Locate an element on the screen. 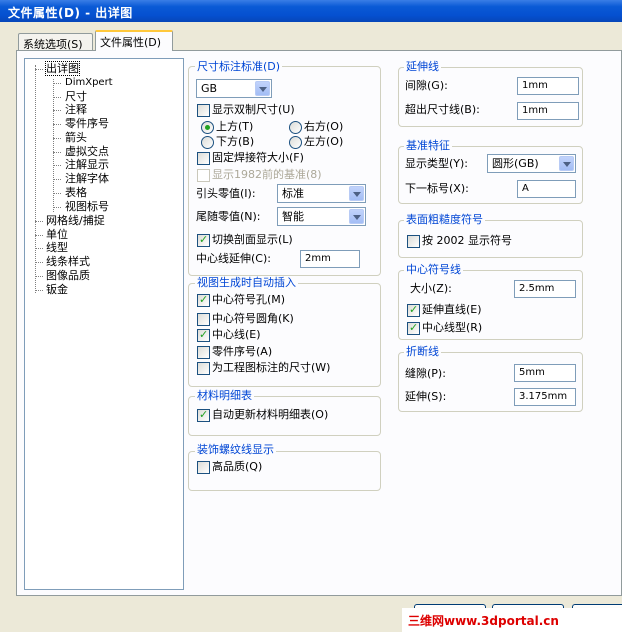 The image size is (622, 632). tab-document-properties: 文件属性(D) is located at coordinates (134, 40).